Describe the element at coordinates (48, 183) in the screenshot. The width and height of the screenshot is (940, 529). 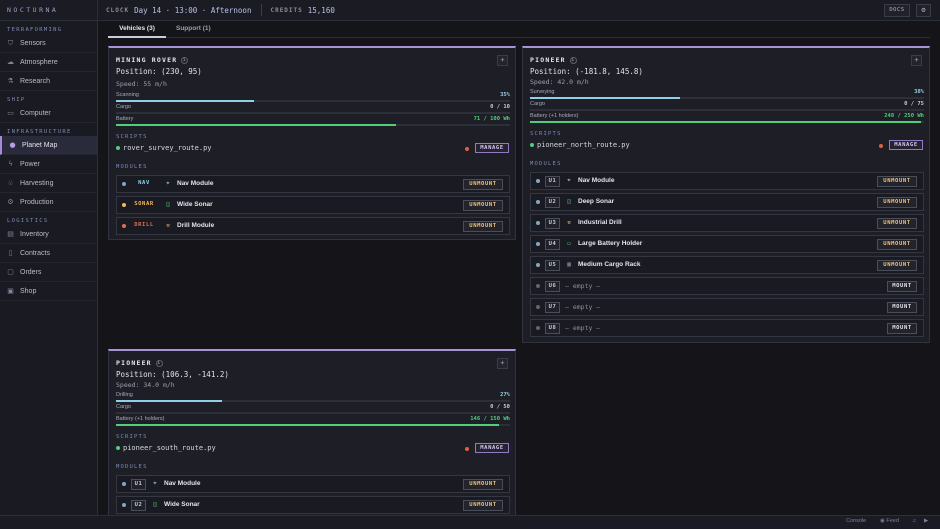
I see `sidebar-item-harvesting: ♧ Harvesting` at that location.